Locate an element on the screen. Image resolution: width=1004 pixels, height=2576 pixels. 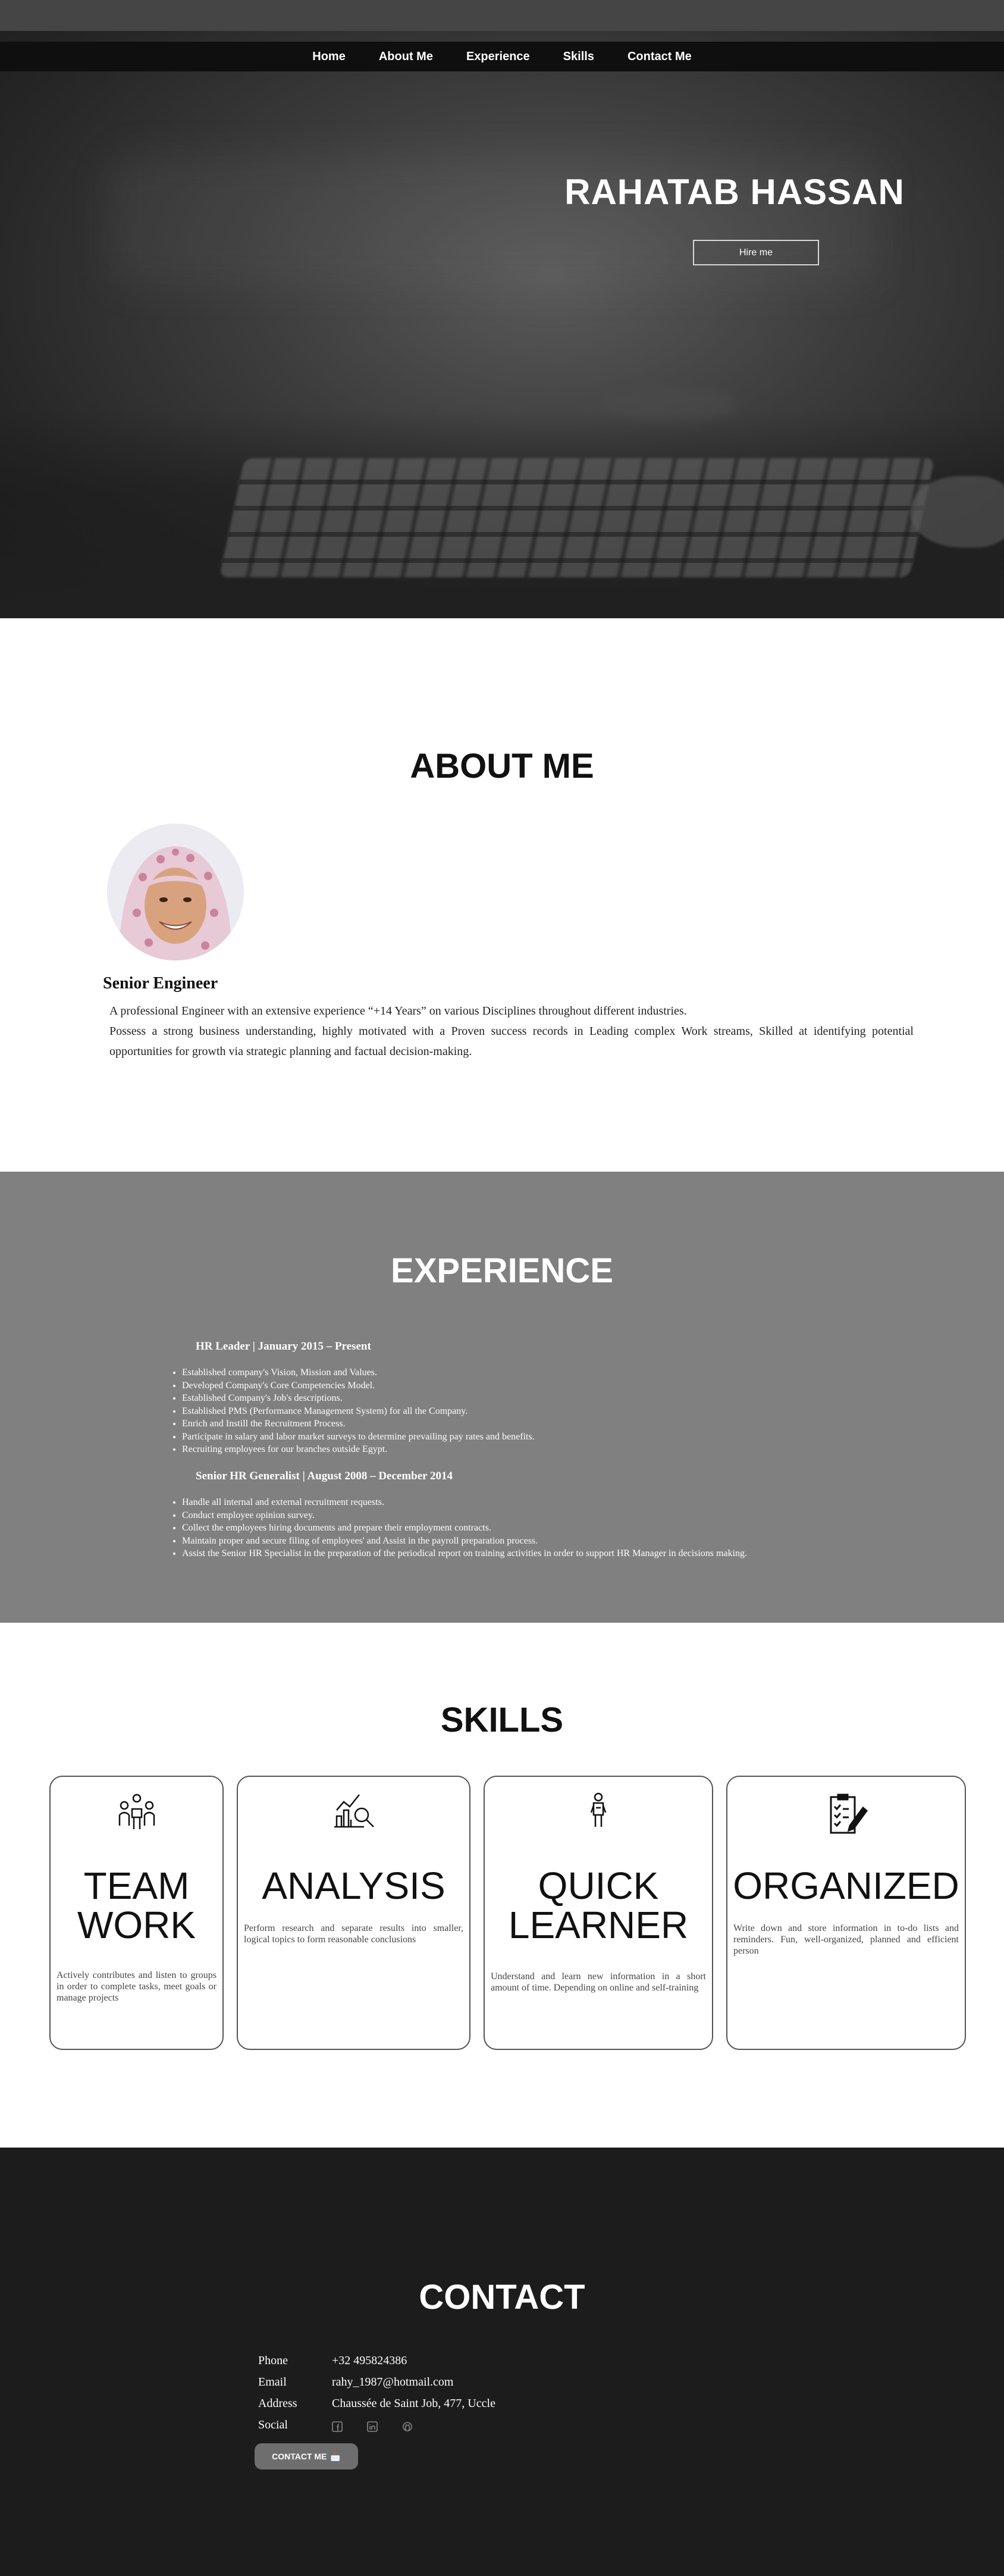
avatar is located at coordinates (175, 892).